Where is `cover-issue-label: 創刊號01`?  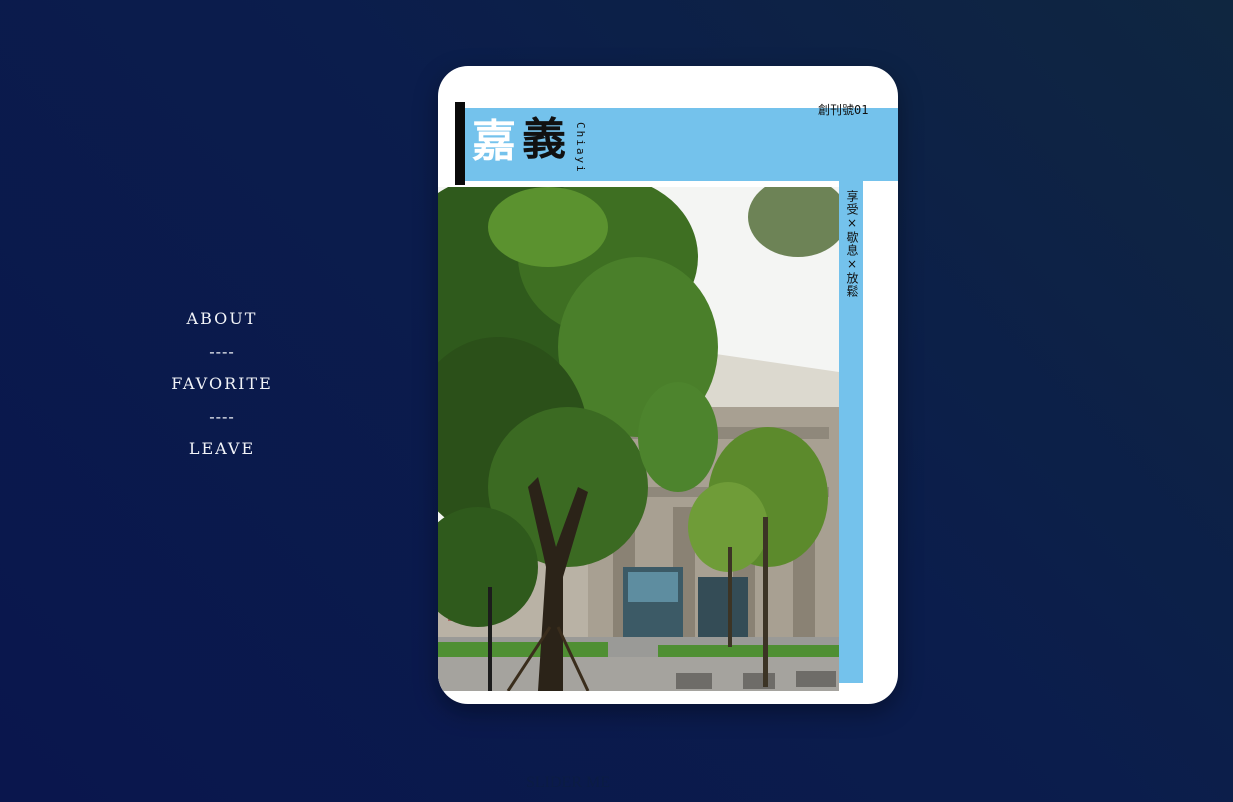 cover-issue-label: 創刊號01 is located at coordinates (843, 110).